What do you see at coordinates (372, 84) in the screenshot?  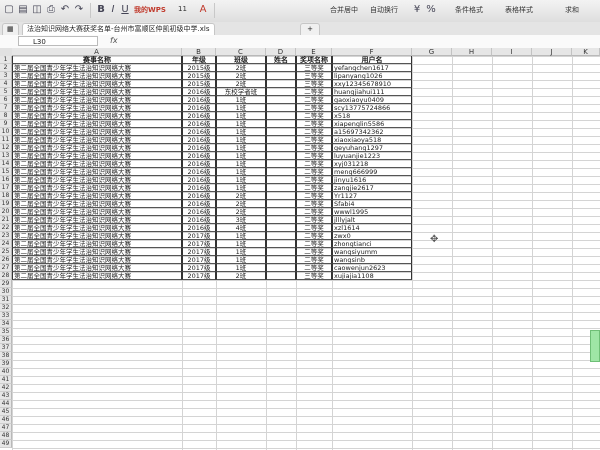 I see `table-cell: xxy12345678910` at bounding box center [372, 84].